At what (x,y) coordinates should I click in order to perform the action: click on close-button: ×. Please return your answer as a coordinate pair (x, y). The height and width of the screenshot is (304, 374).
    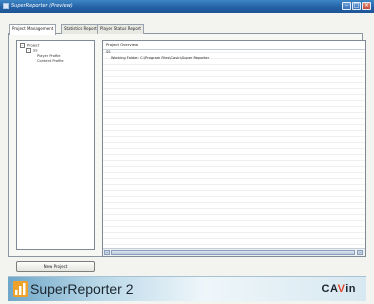
    Looking at the image, I should click on (366, 6).